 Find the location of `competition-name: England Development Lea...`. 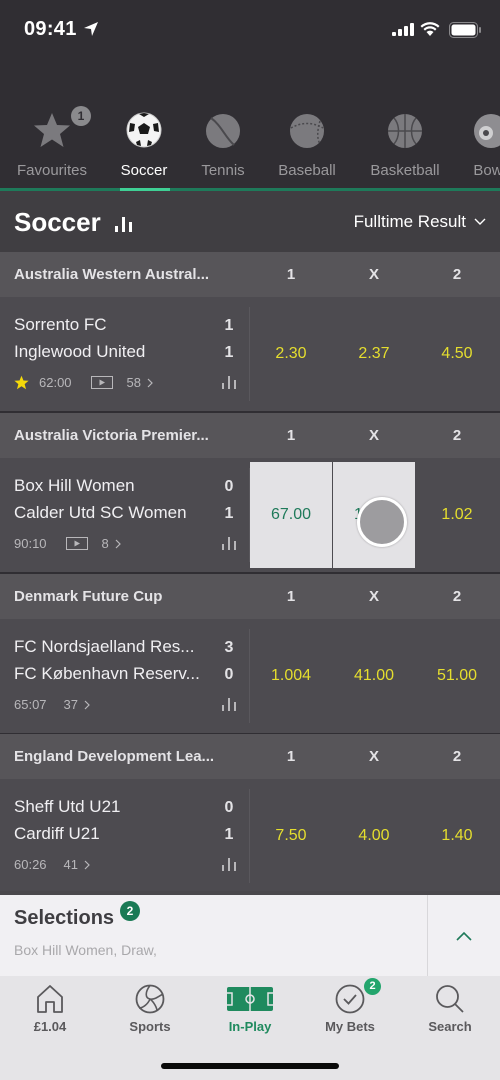

competition-name: England Development Lea... is located at coordinates (114, 756).